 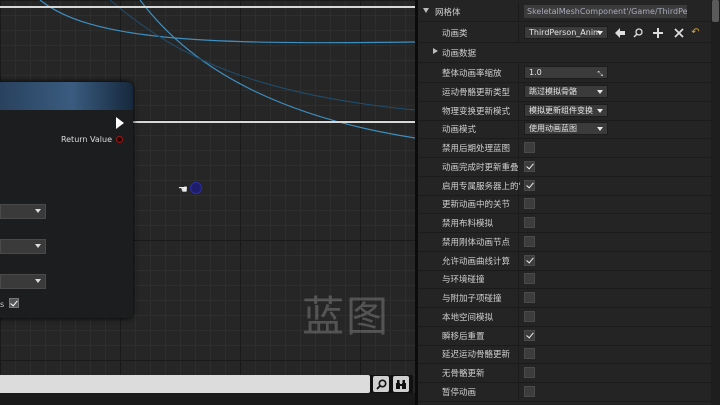 What do you see at coordinates (481, 186) in the screenshot?
I see `property-label: 启用专属服务器上的'` at bounding box center [481, 186].